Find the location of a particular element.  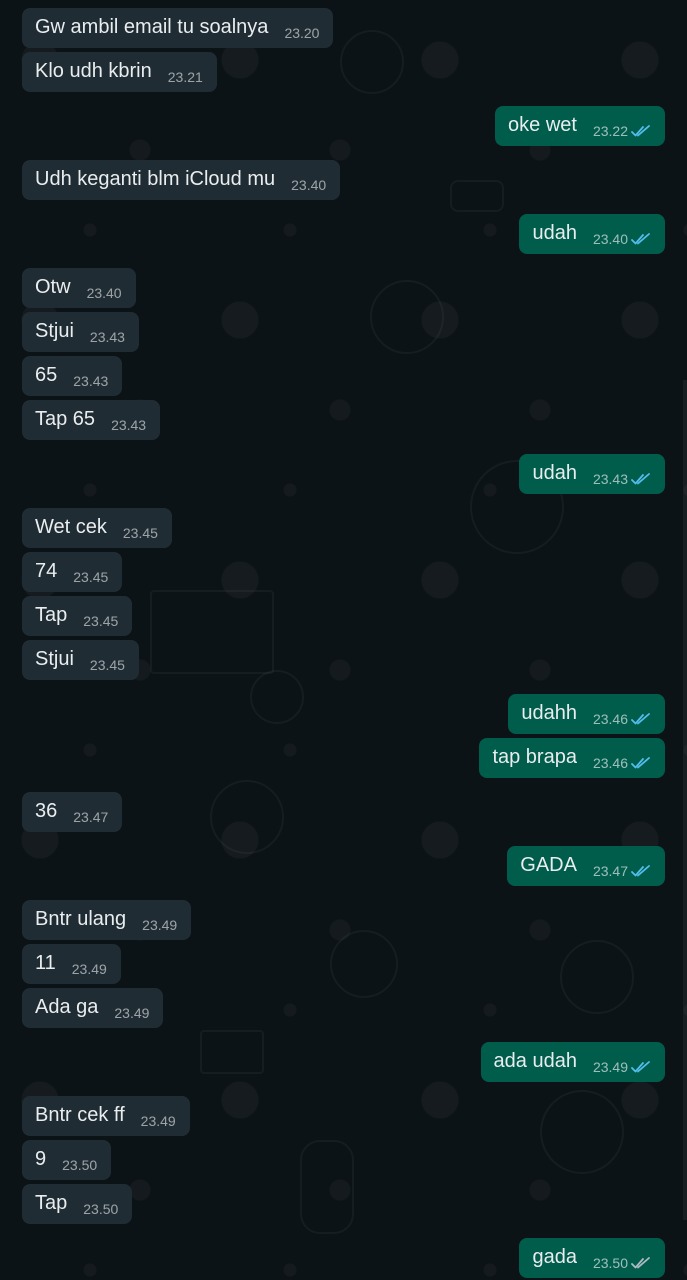

incoming-message-bubble: Bntr ulang 23.49 is located at coordinates (107, 920).